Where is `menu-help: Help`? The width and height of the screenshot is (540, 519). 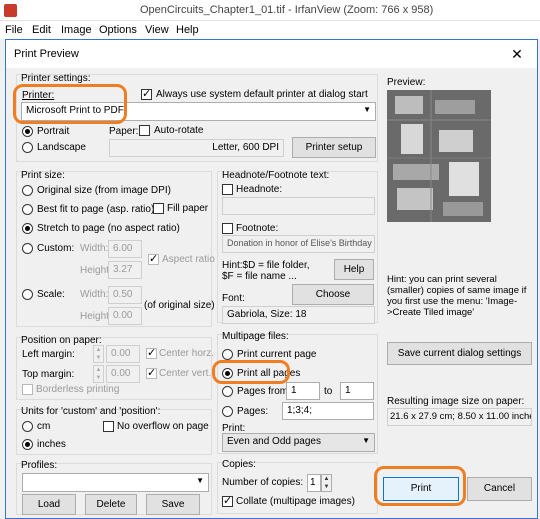 menu-help: Help is located at coordinates (187, 30).